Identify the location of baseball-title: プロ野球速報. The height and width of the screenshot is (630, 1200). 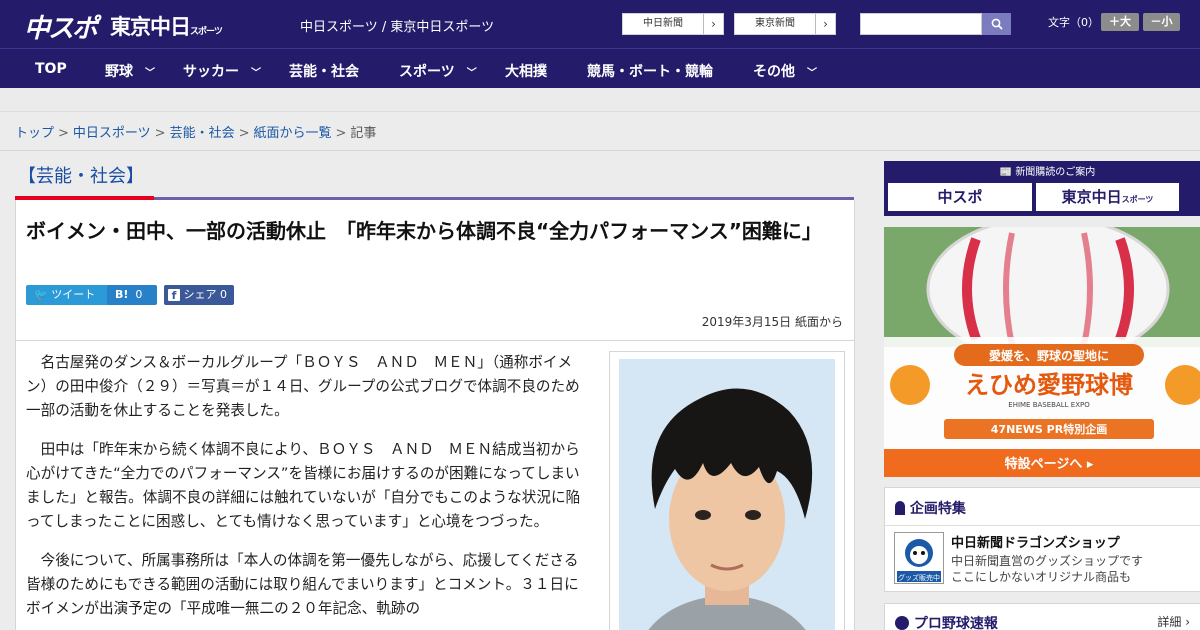
(955, 623).